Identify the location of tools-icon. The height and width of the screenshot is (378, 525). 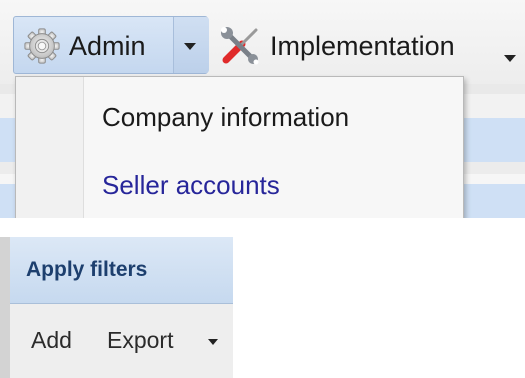
(240, 46).